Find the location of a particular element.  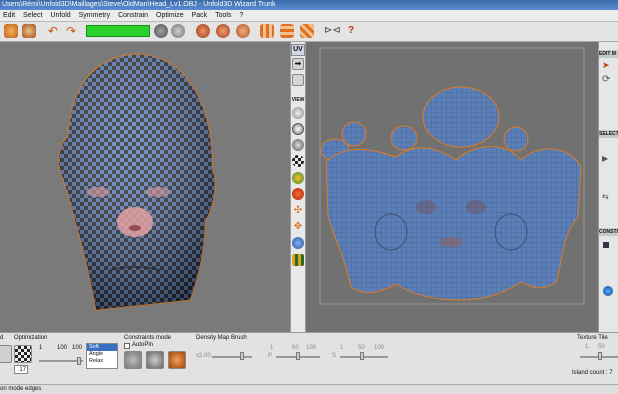

s-tick-100: 100 is located at coordinates (379, 348).